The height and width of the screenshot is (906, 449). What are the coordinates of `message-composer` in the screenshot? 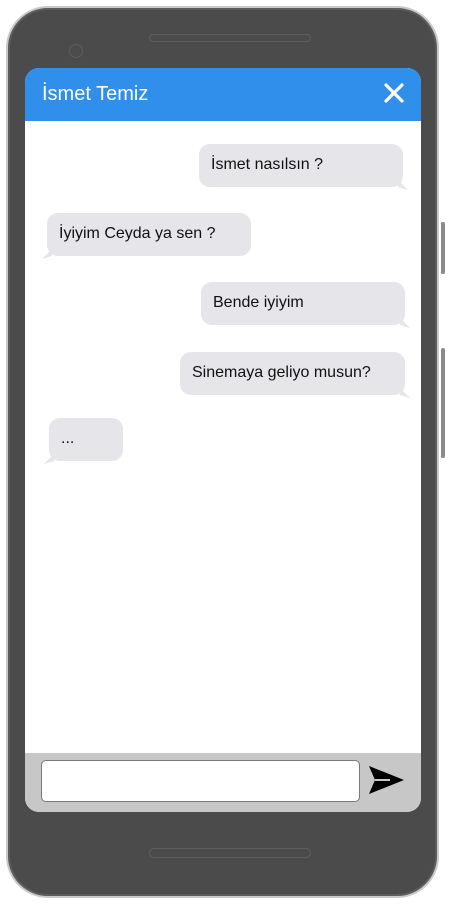 It's located at (223, 782).